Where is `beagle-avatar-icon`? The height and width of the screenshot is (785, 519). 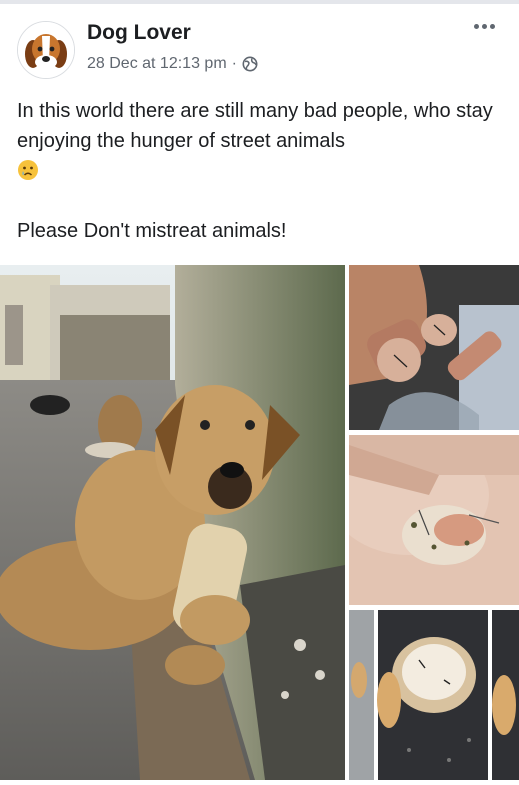 beagle-avatar-icon is located at coordinates (46, 50).